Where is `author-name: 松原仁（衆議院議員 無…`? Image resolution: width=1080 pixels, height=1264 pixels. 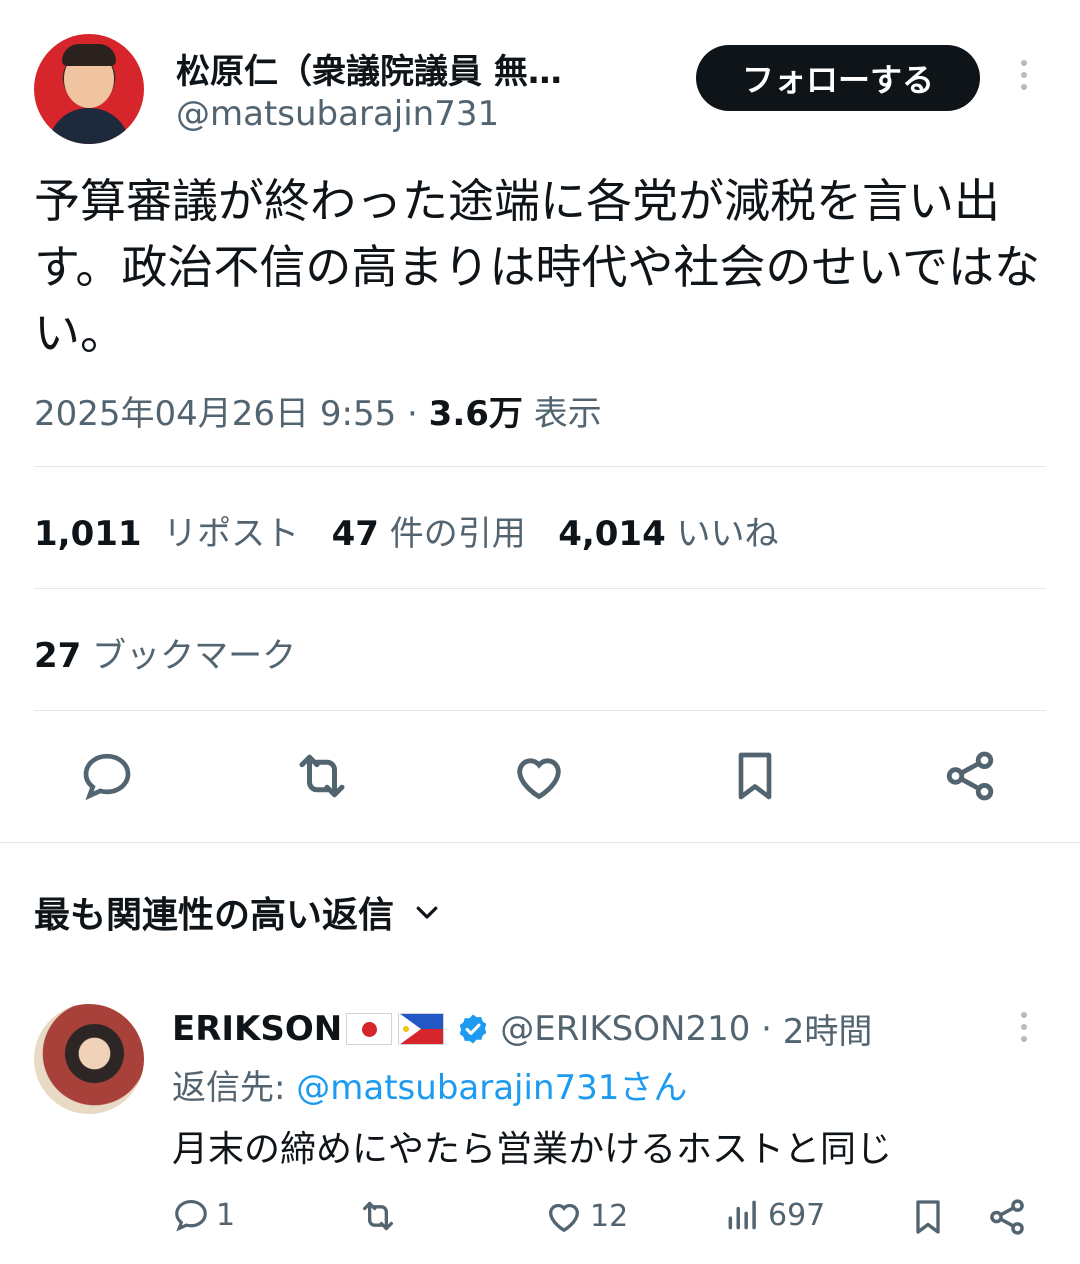
author-name: 松原仁（衆議院議員 無… is located at coordinates (369, 68).